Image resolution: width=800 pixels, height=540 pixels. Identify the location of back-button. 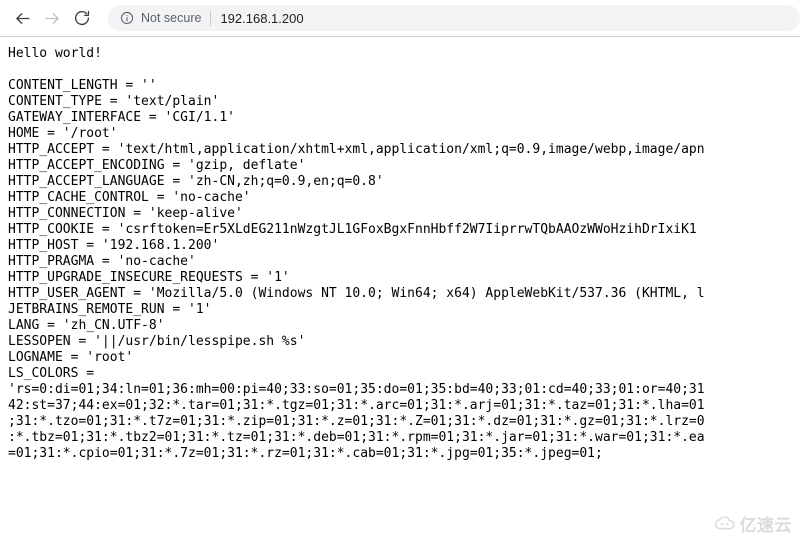
(22, 18).